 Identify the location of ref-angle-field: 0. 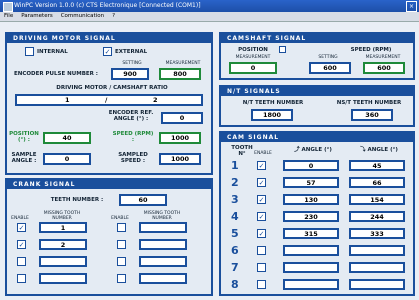
(182, 118).